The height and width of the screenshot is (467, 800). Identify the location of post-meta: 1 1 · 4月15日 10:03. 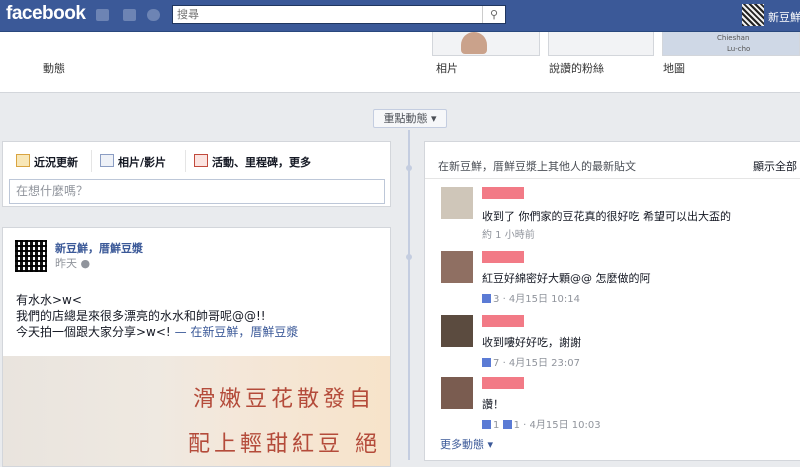
(541, 423).